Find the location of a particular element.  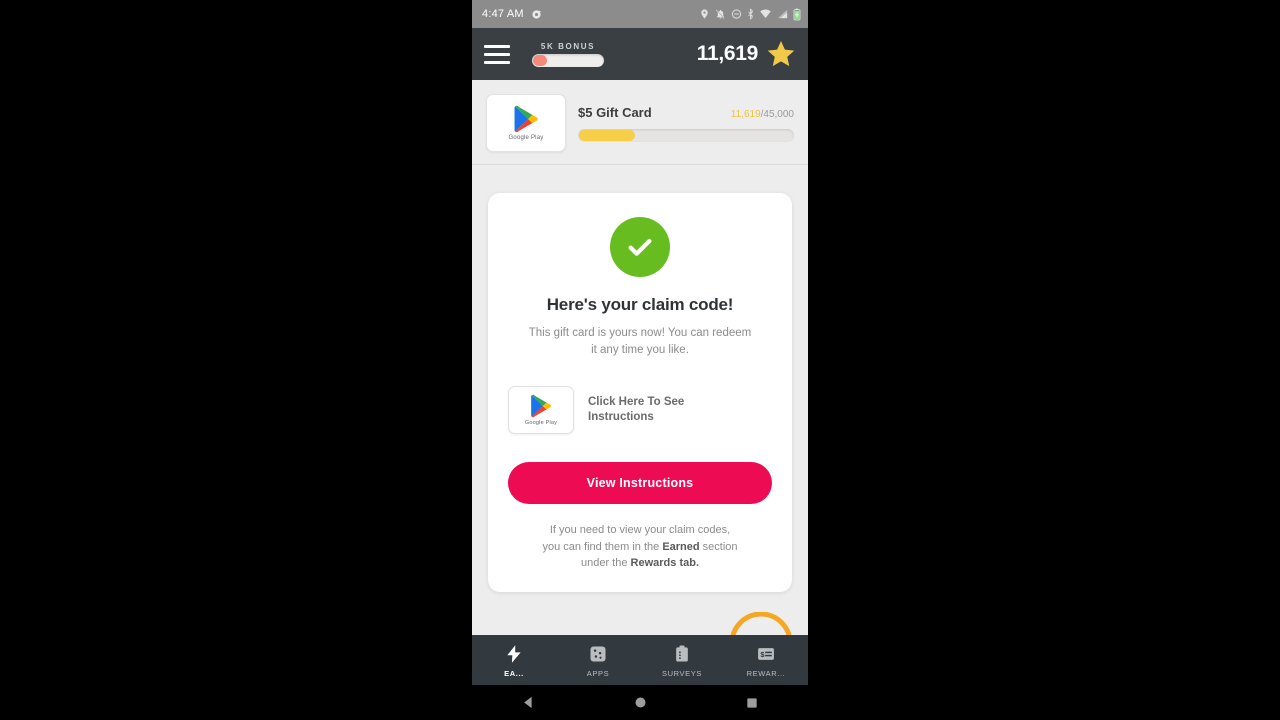

status-bar-notifications is located at coordinates (536, 14).